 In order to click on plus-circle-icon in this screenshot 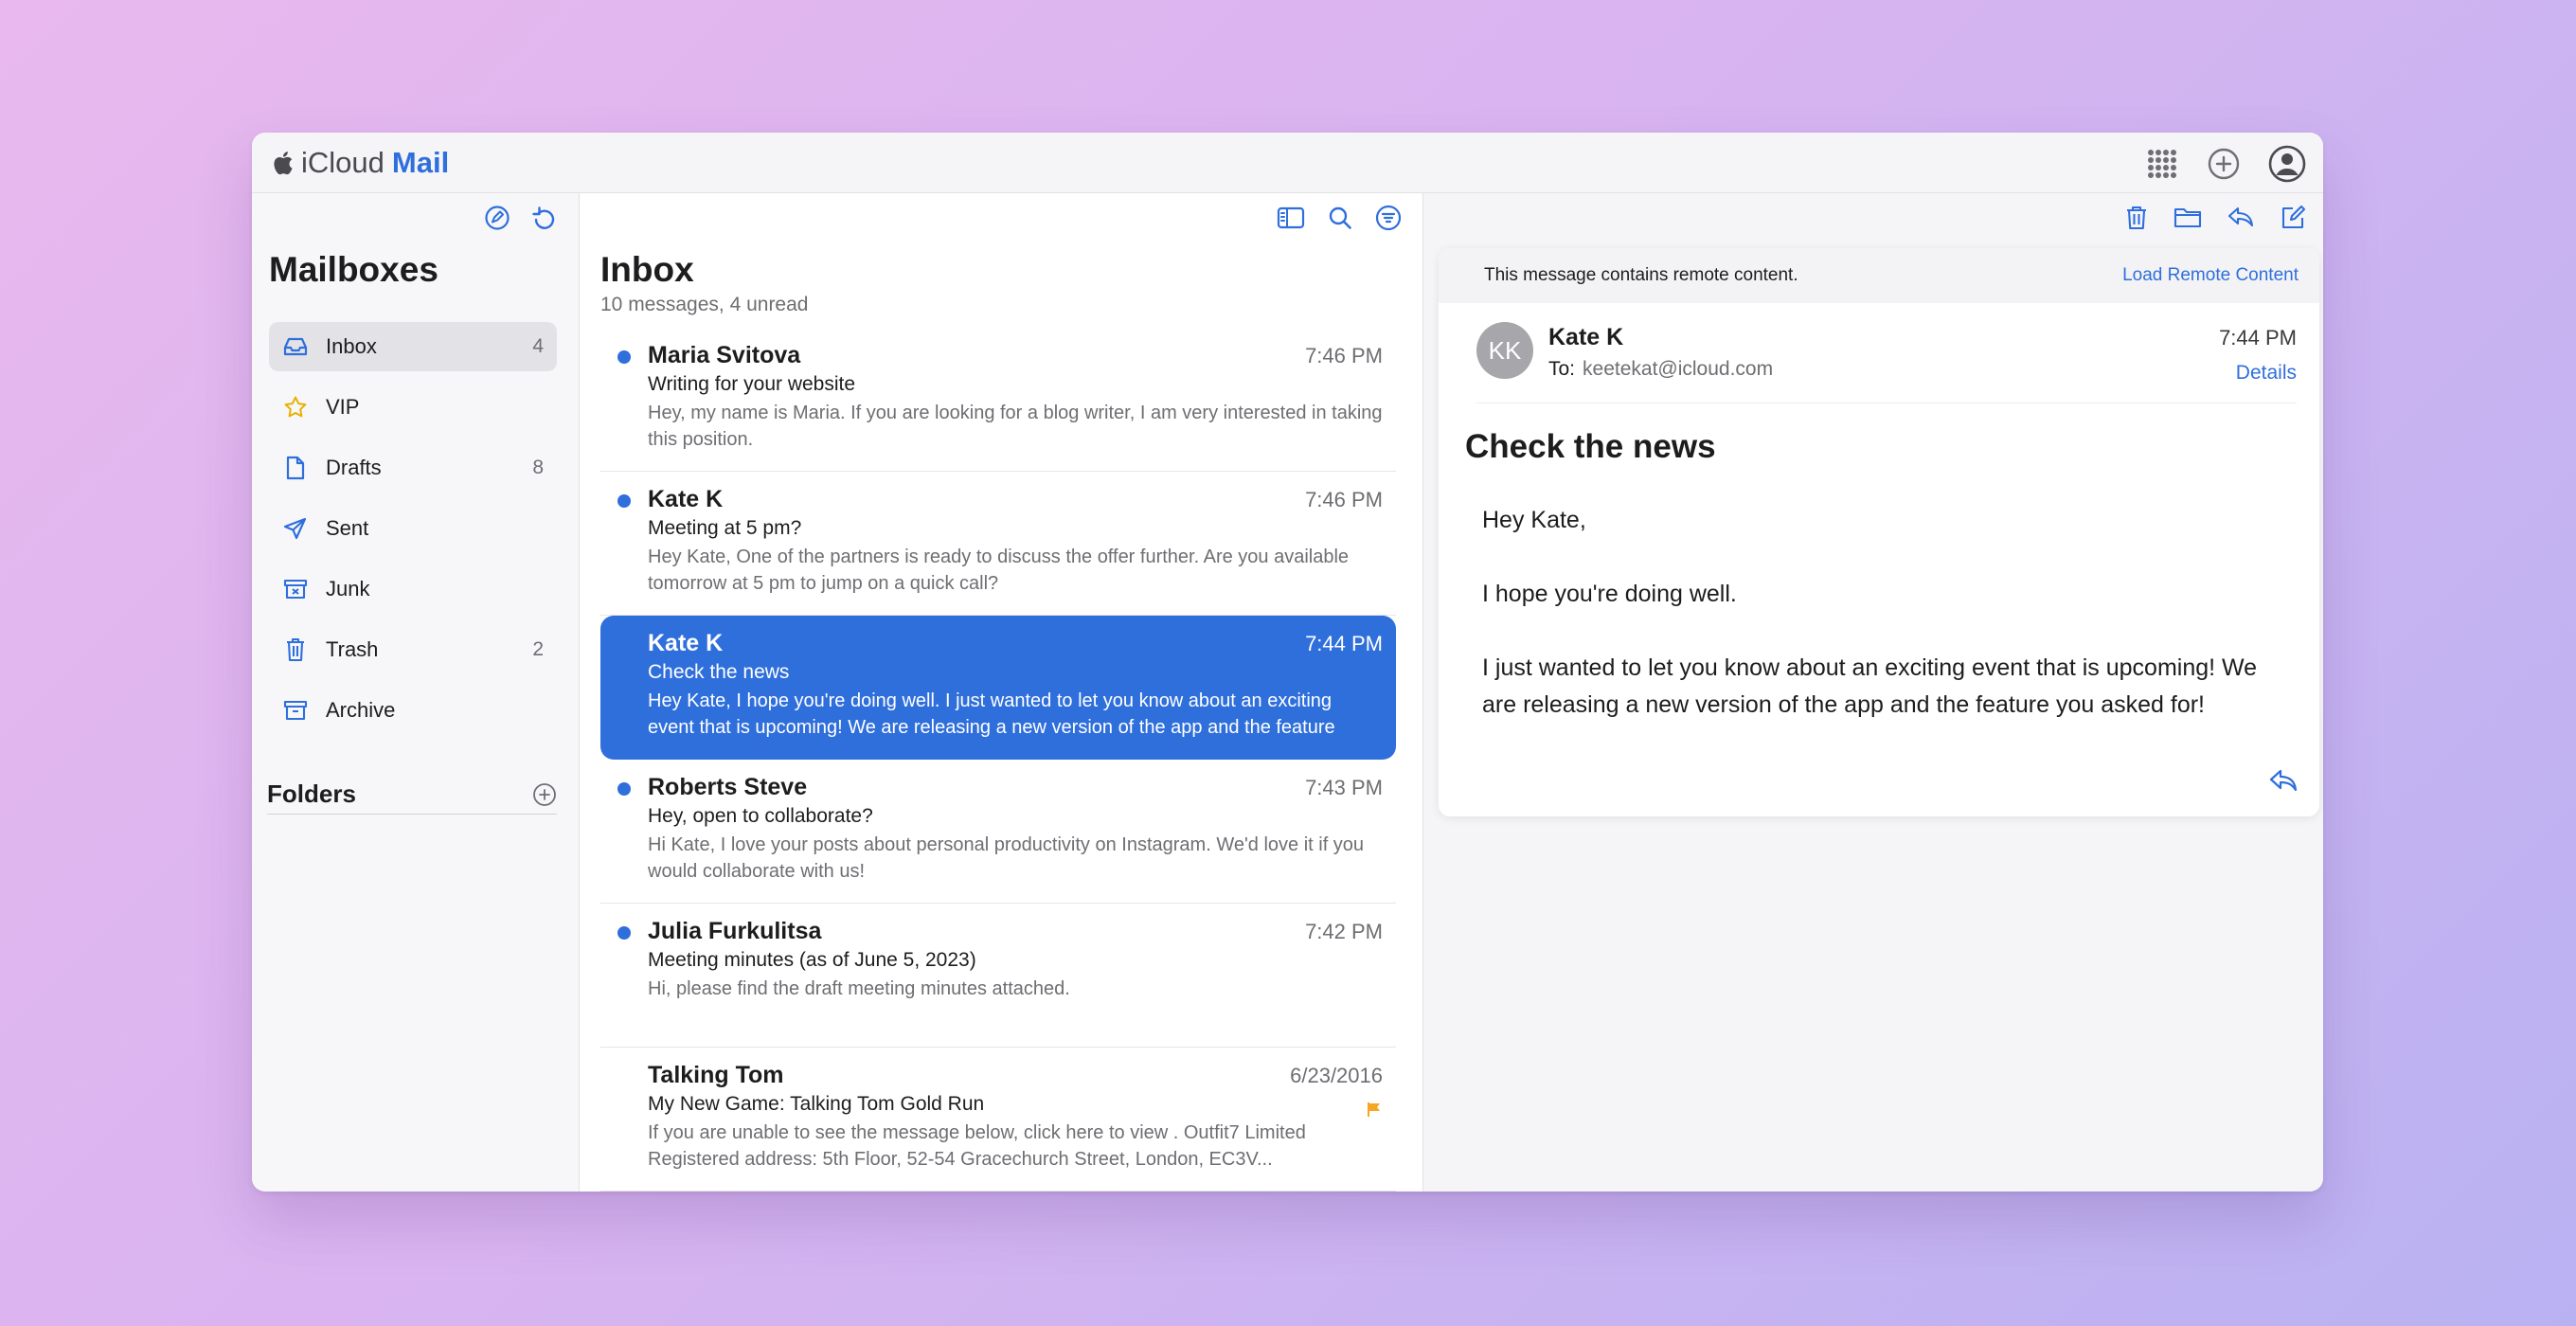, I will do `click(2224, 164)`.